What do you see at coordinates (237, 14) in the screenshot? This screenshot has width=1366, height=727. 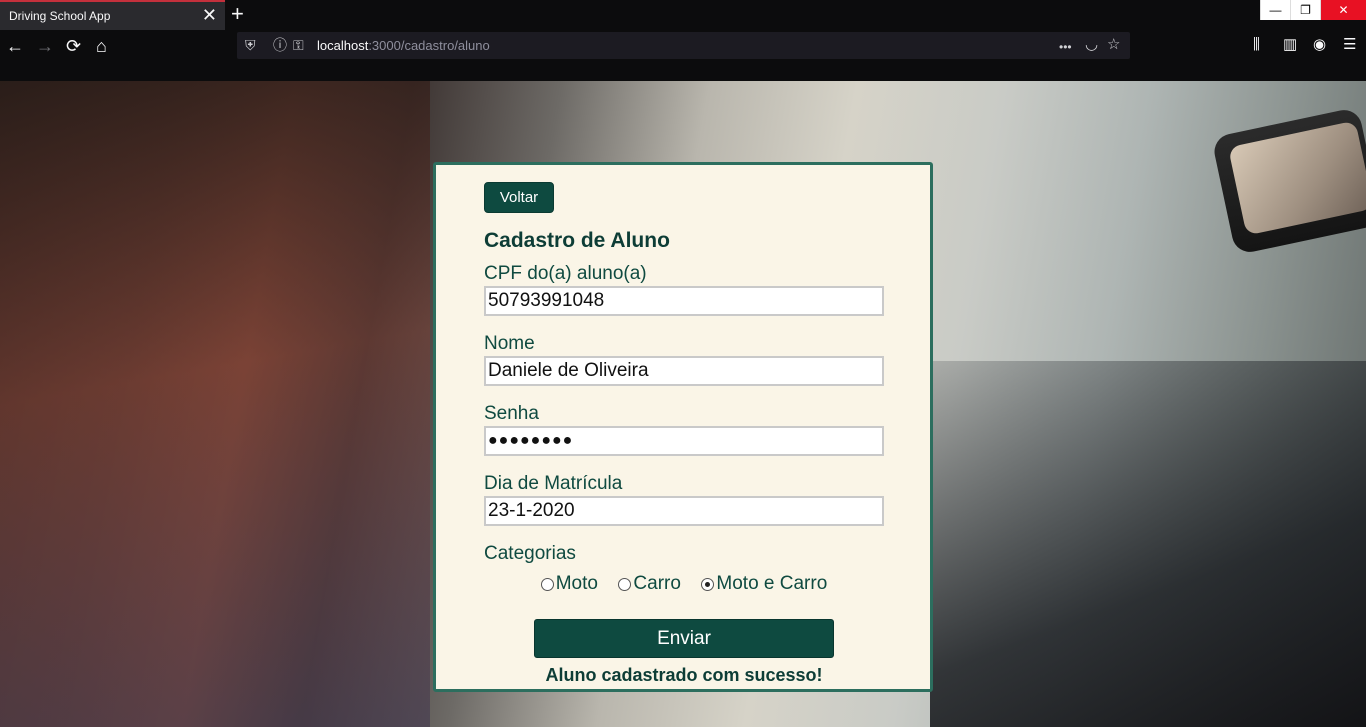 I see `new-tab-icon: +` at bounding box center [237, 14].